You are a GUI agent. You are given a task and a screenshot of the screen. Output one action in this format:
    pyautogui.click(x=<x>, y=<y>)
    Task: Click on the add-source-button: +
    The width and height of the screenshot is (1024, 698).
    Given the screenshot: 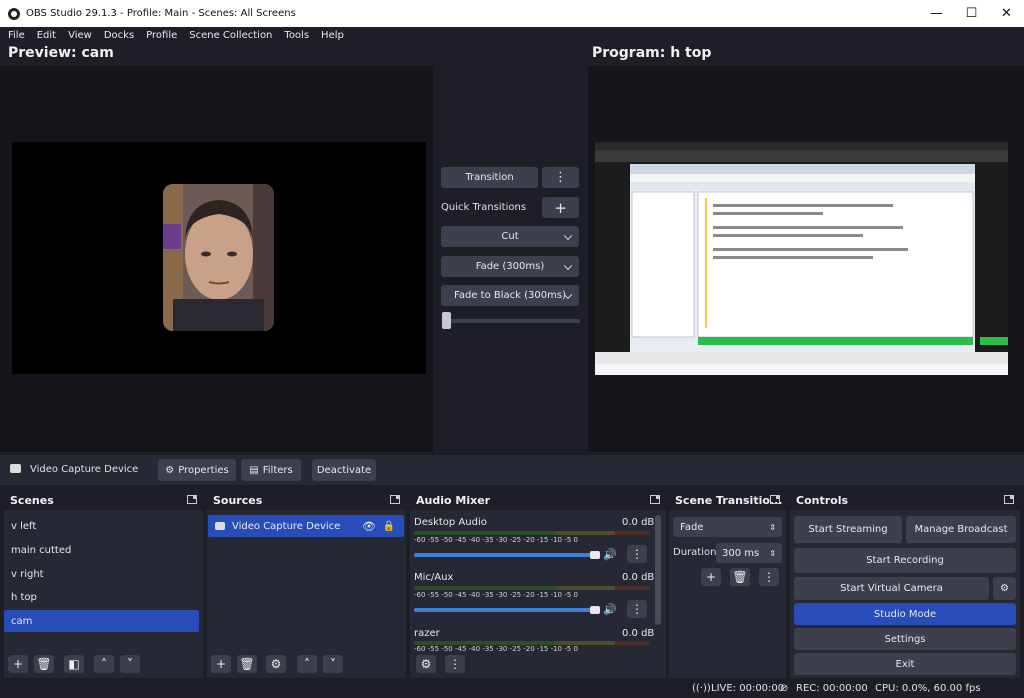 What is the action you would take?
    pyautogui.click(x=221, y=664)
    